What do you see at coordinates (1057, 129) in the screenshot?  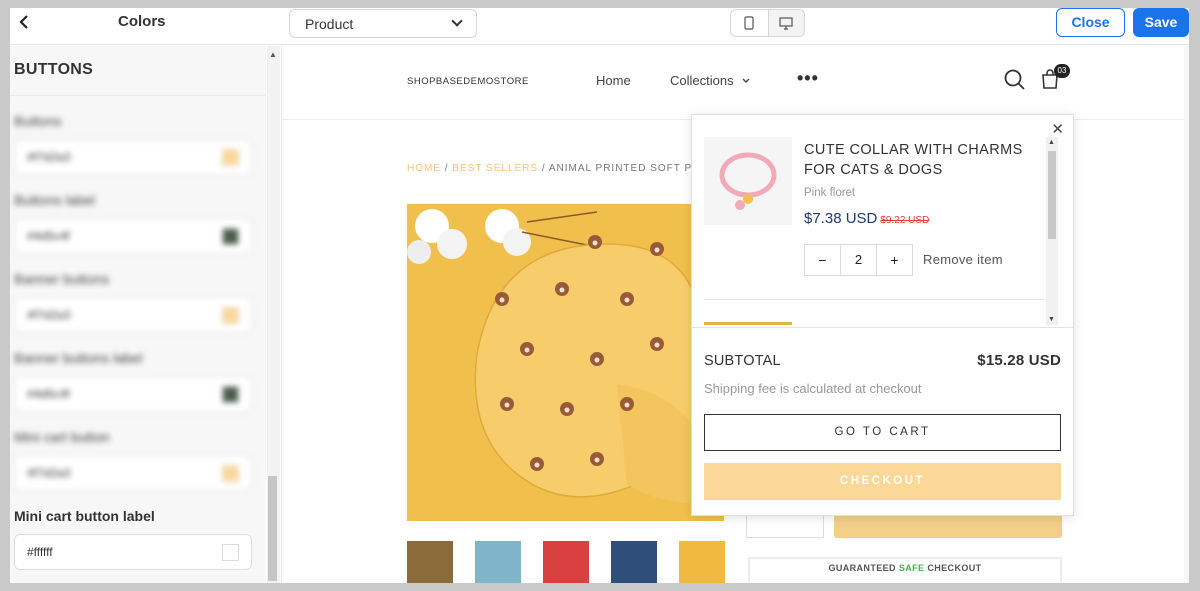 I see `close-icon: ✕` at bounding box center [1057, 129].